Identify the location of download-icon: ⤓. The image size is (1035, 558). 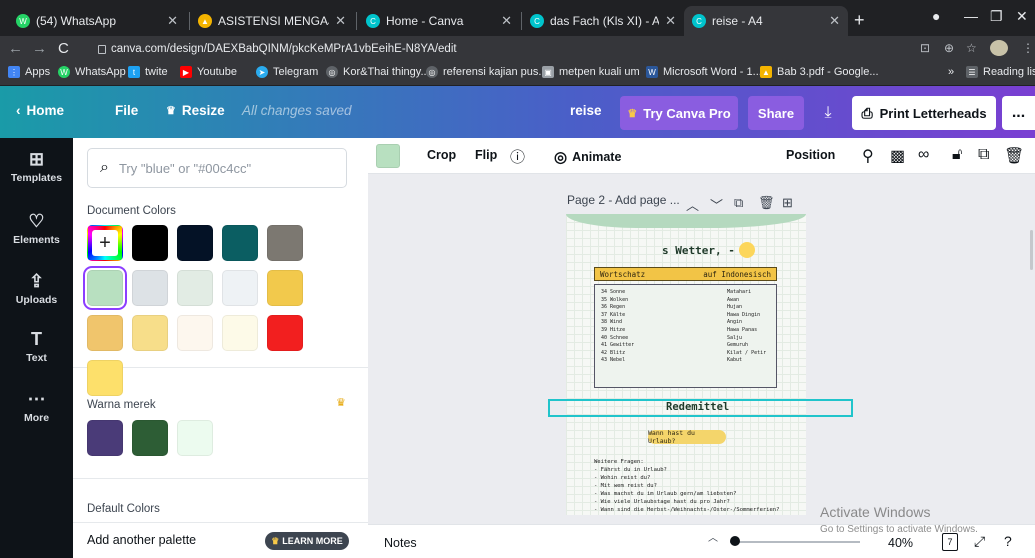
(828, 113).